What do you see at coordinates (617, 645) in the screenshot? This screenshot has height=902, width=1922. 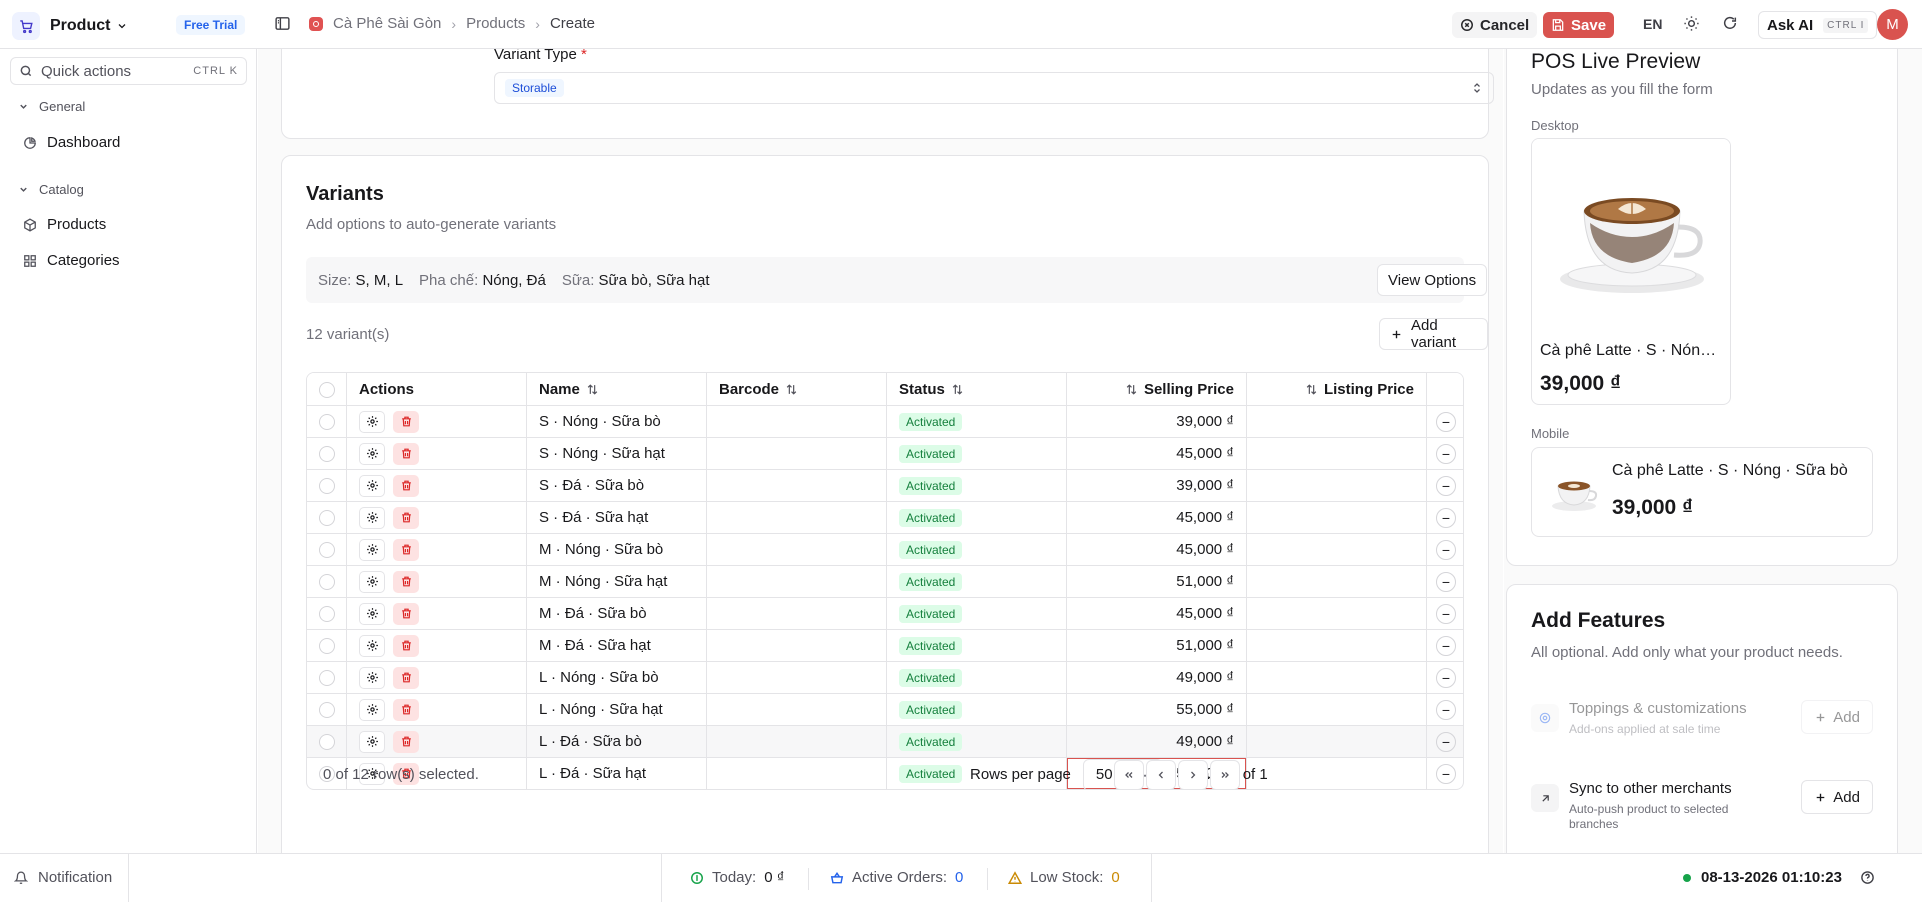 I see `variant-name-cell: M · Đá · Sữa hạt` at bounding box center [617, 645].